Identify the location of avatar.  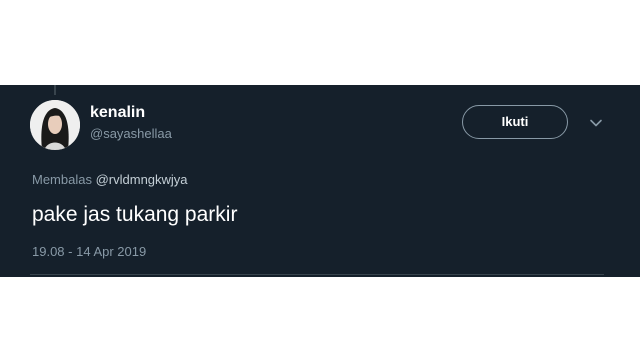
(55, 125).